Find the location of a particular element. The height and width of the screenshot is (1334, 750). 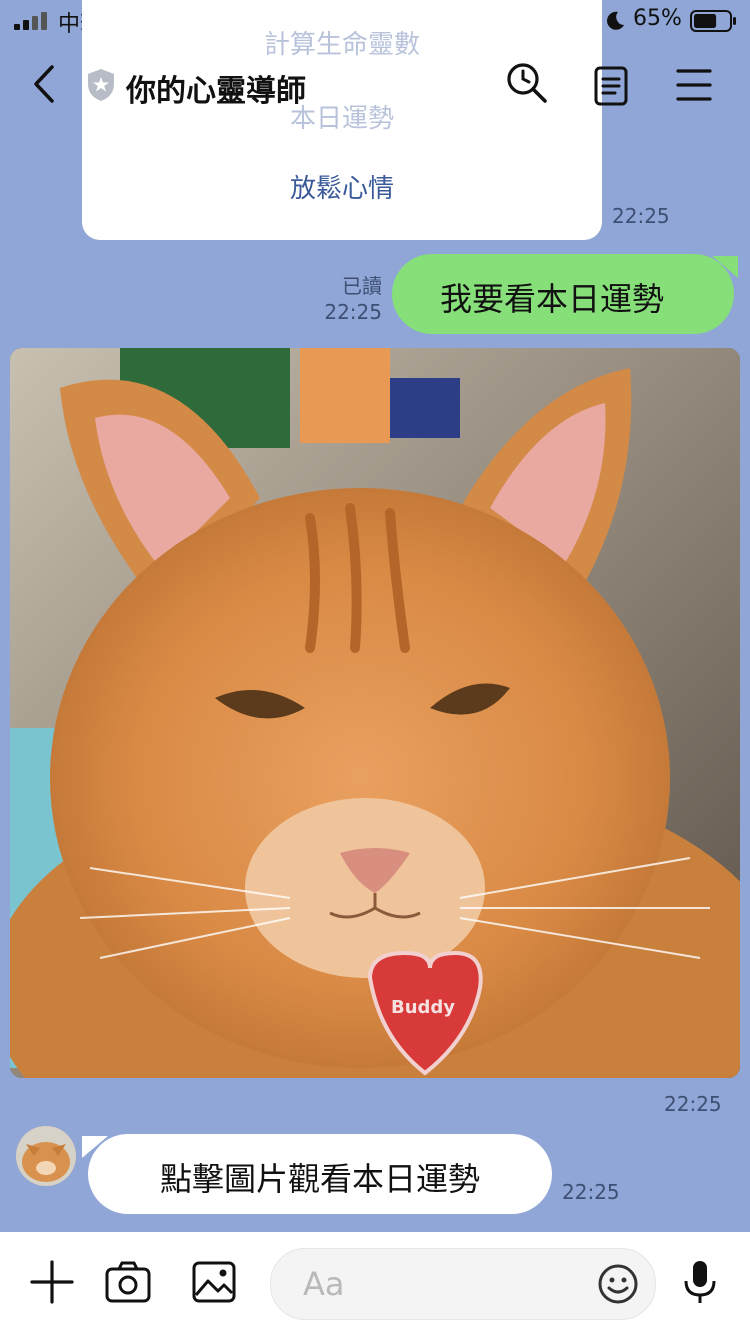

tag-text: Buddy is located at coordinates (423, 1007).